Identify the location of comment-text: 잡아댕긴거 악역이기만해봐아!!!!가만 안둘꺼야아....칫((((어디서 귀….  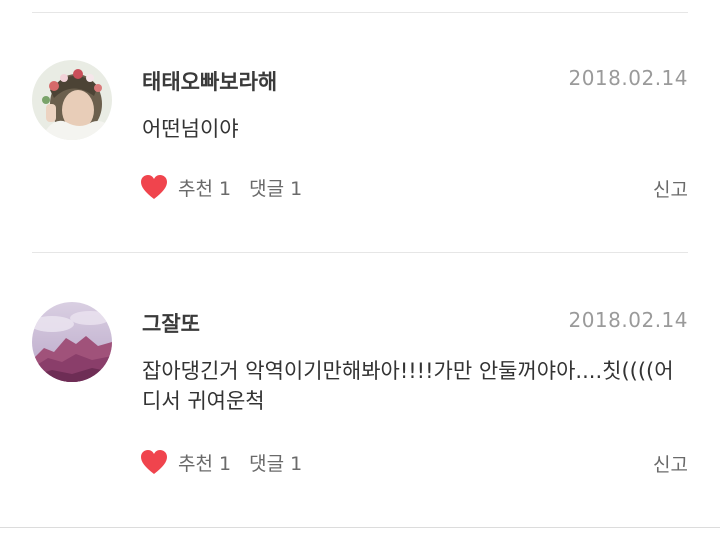
(408, 386).